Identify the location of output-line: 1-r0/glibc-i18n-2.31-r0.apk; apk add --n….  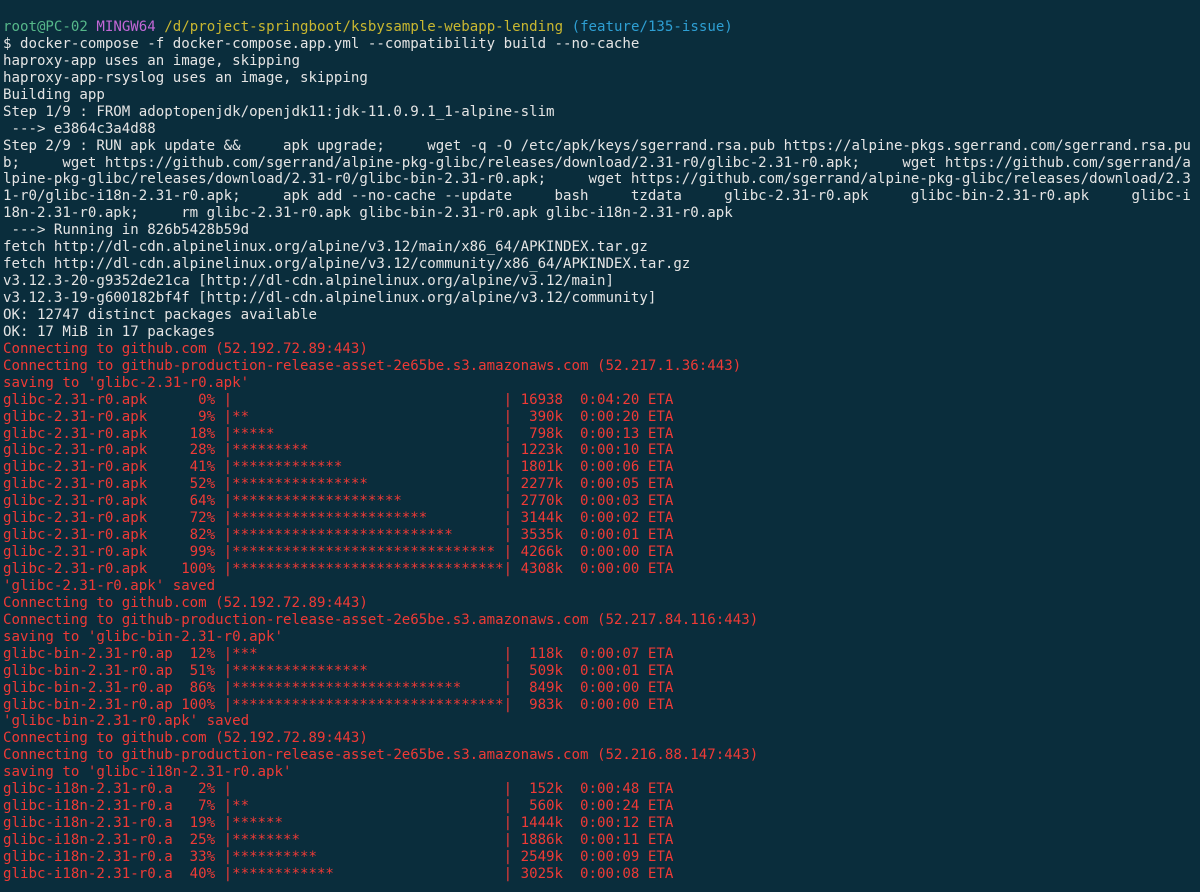
(597, 196).